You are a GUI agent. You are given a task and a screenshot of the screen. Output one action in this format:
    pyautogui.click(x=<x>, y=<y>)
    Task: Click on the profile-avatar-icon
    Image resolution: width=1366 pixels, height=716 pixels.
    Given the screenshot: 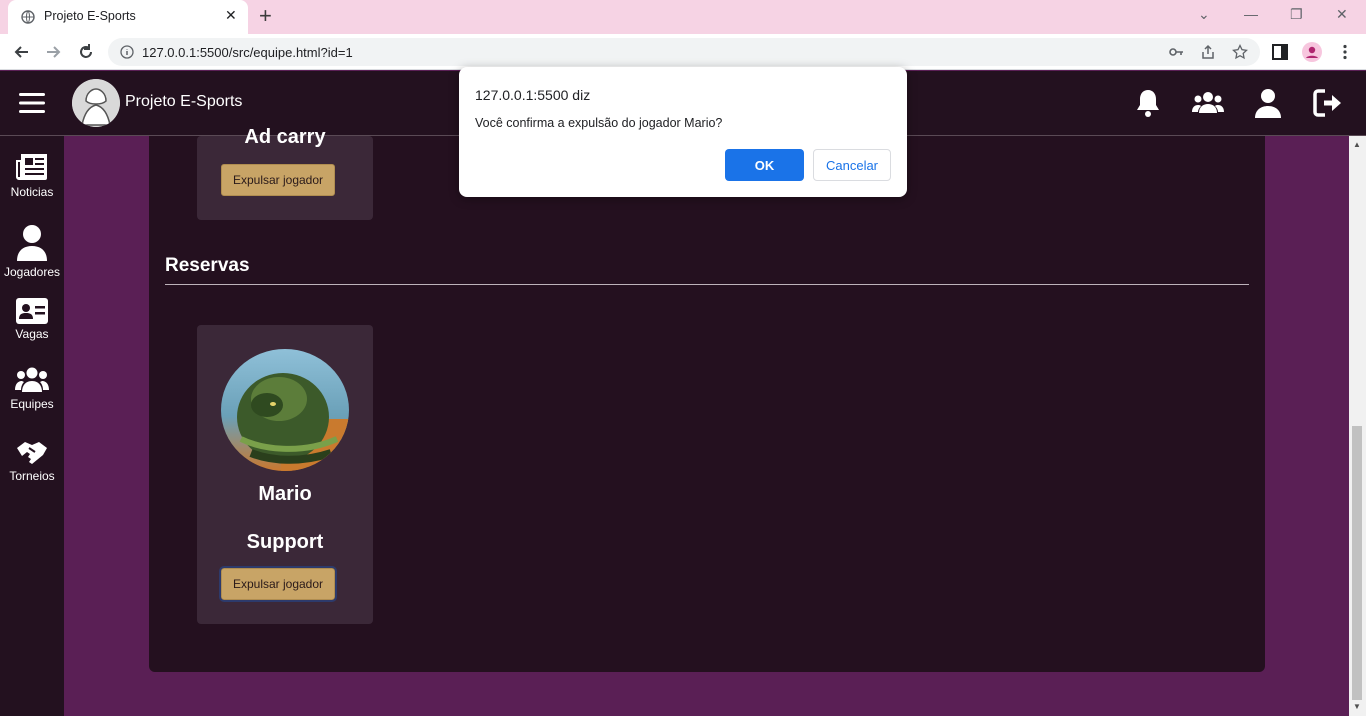 What is the action you would take?
    pyautogui.click(x=1312, y=52)
    